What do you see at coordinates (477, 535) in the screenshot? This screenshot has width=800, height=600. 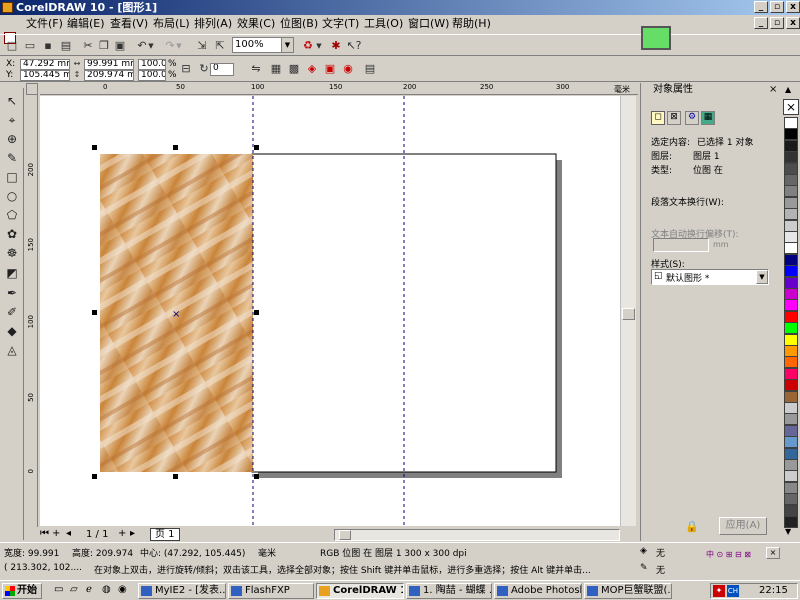 I see `horizontal-scrollbar` at bounding box center [477, 535].